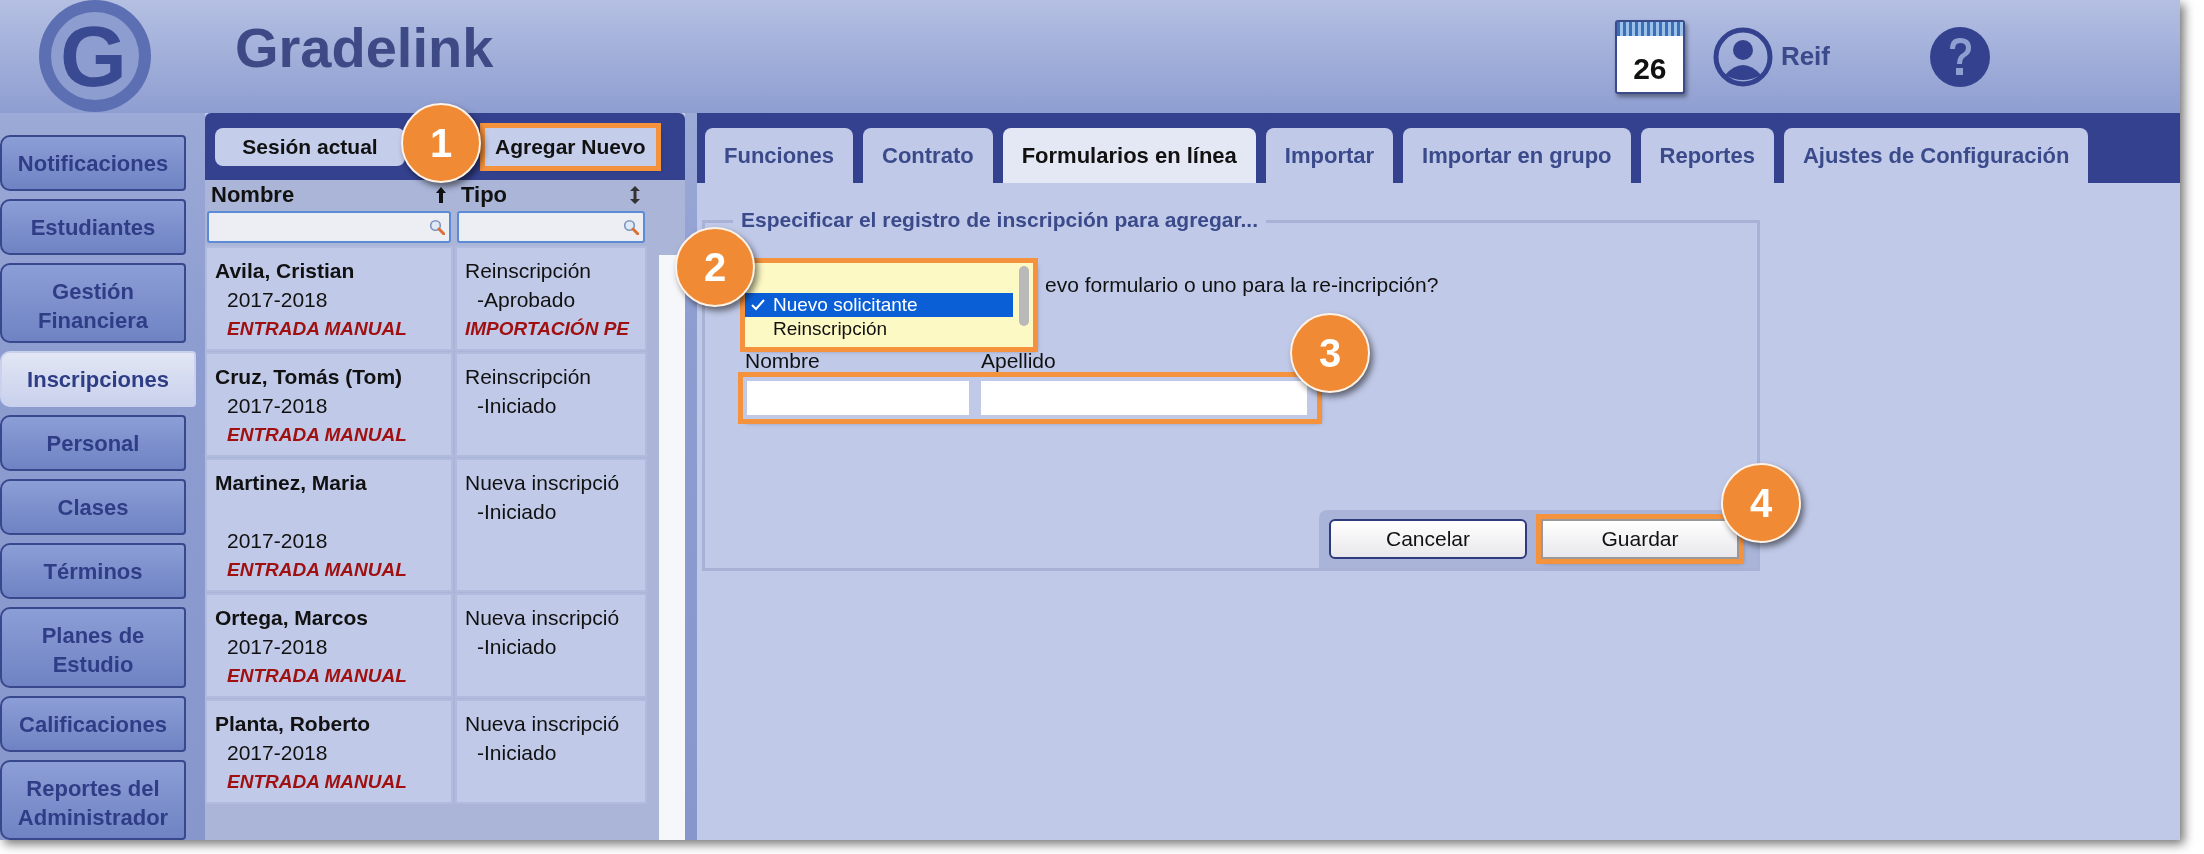  Describe the element at coordinates (1649, 56) in the screenshot. I see `calendar-icon: 26` at that location.